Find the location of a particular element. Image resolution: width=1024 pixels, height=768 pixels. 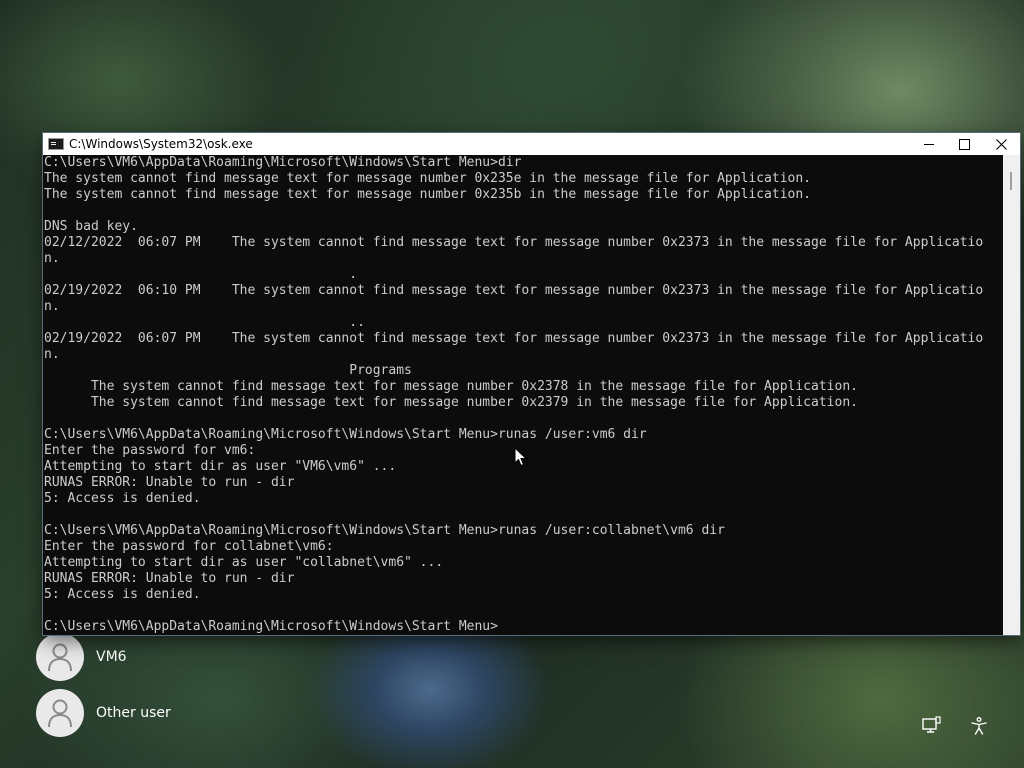

accessibility-icon is located at coordinates (979, 726).